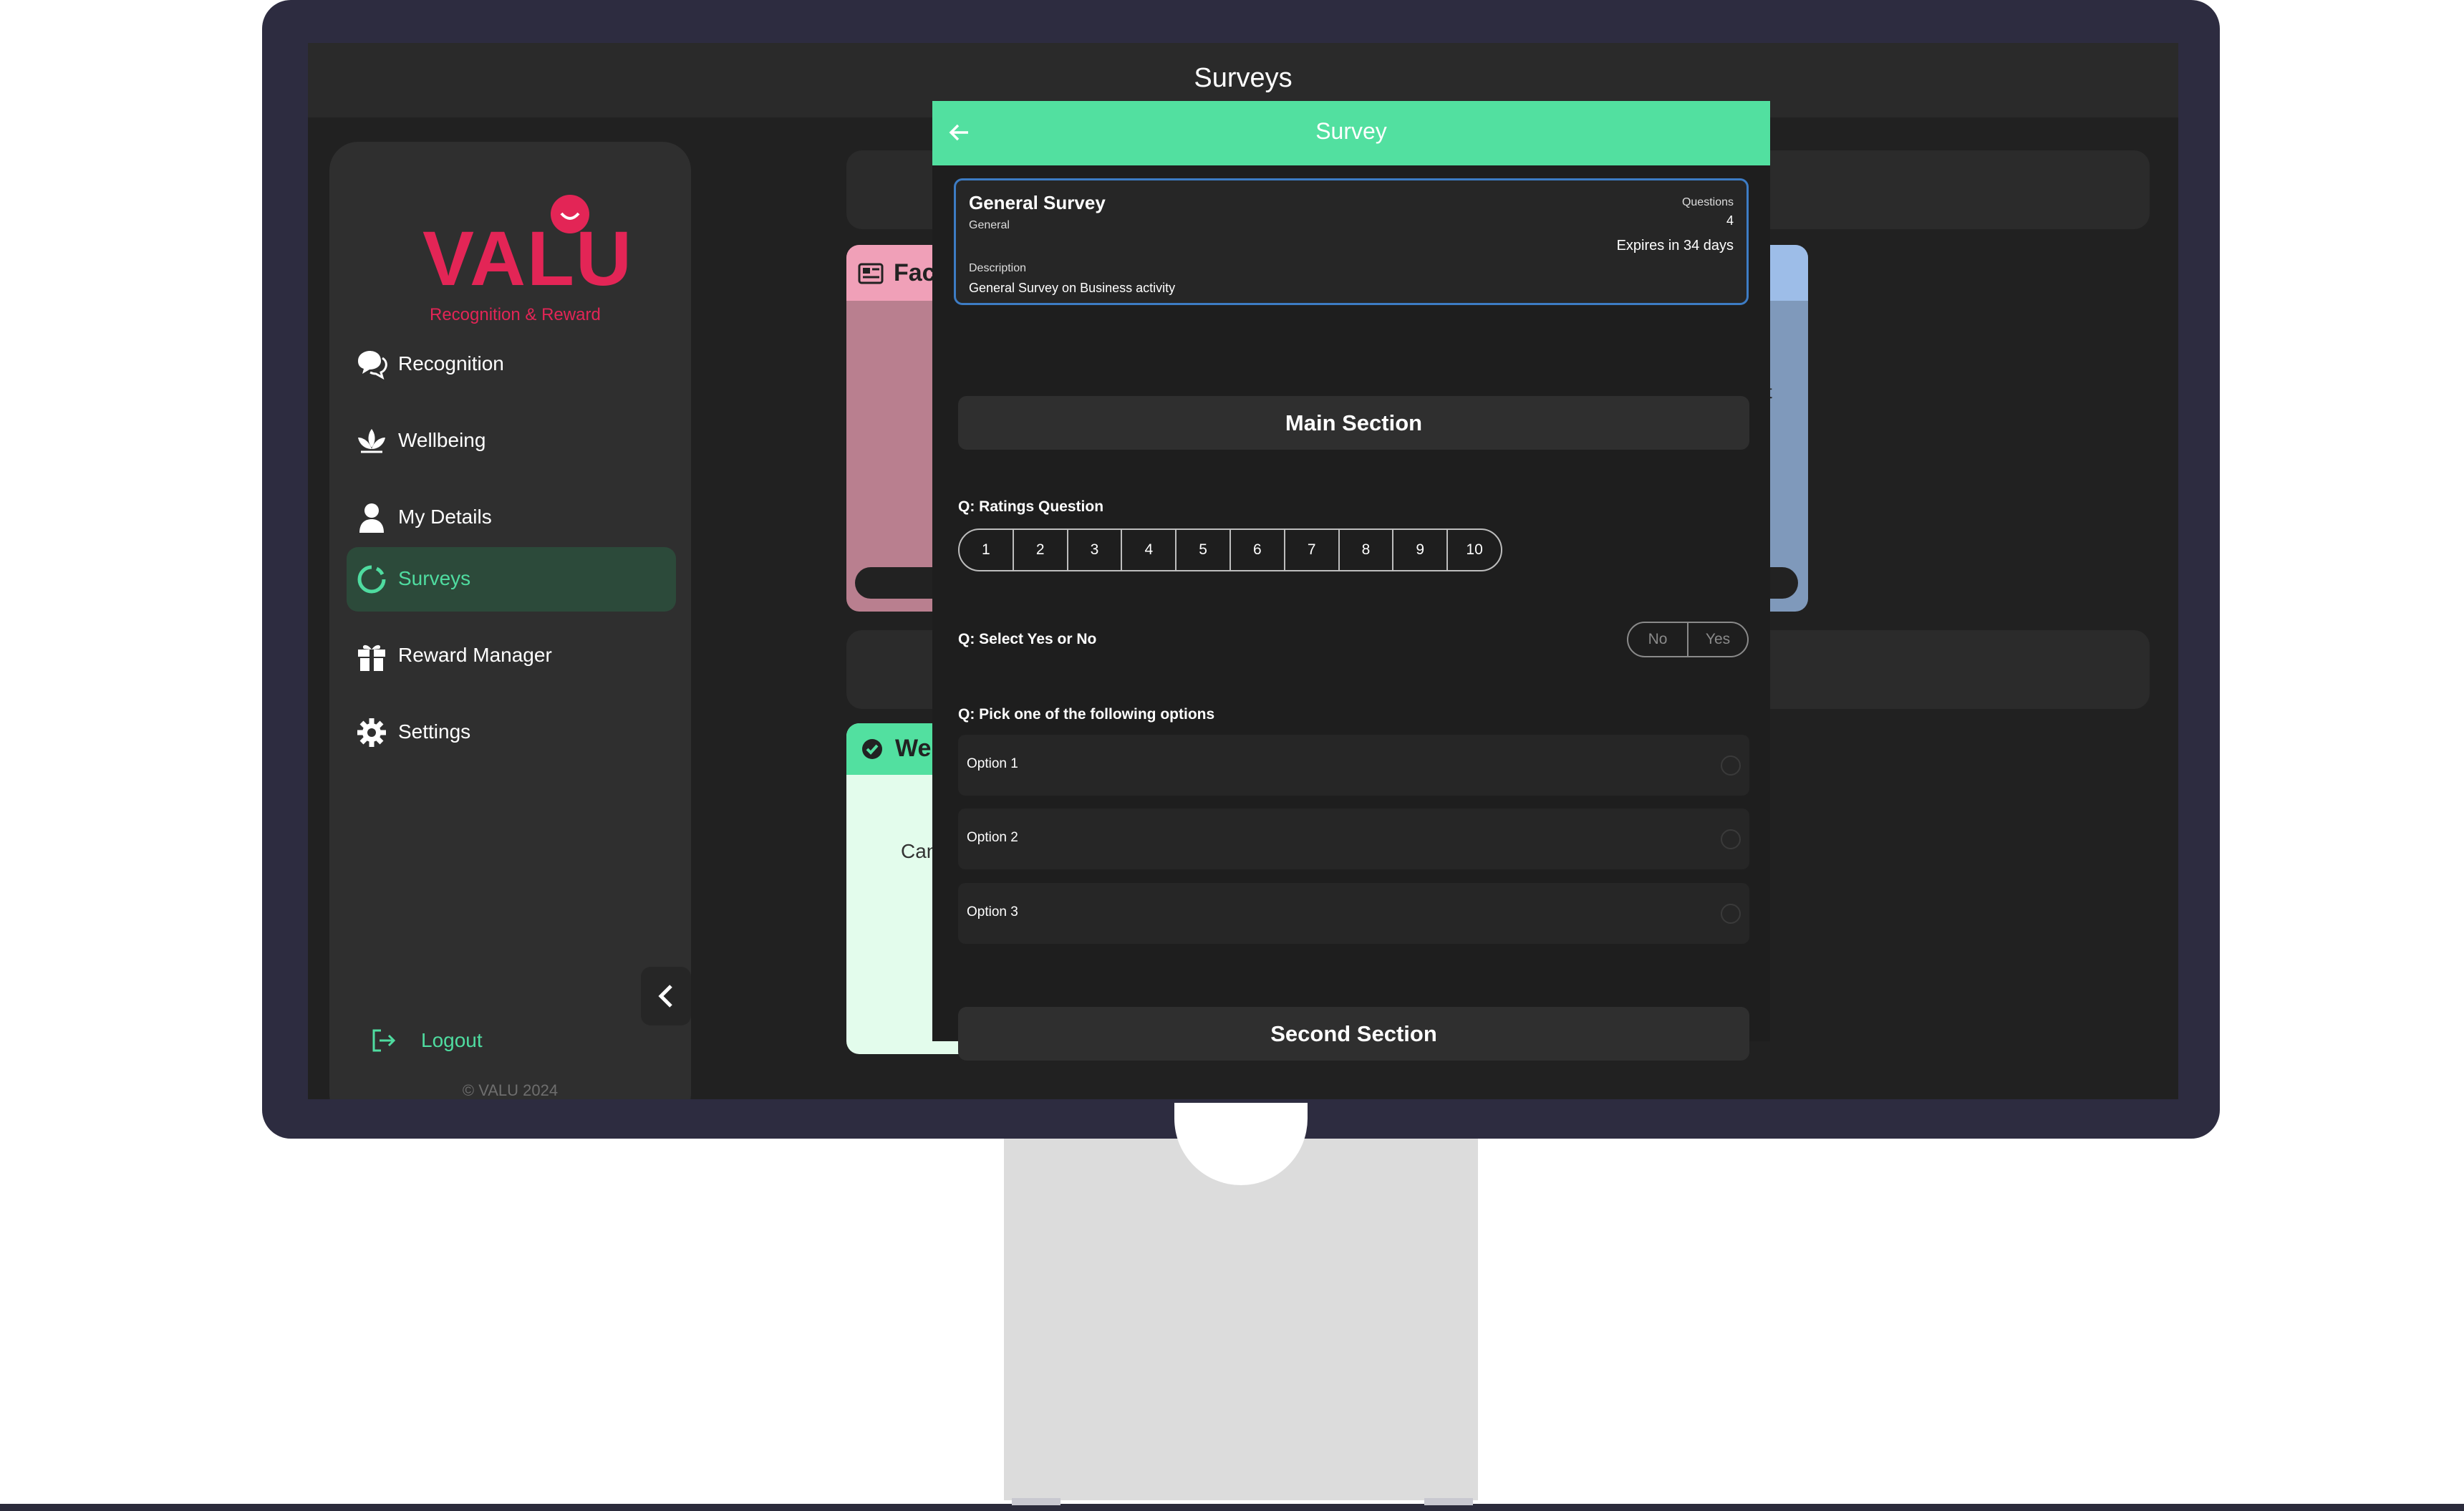  What do you see at coordinates (871, 274) in the screenshot?
I see `newspaper-icon` at bounding box center [871, 274].